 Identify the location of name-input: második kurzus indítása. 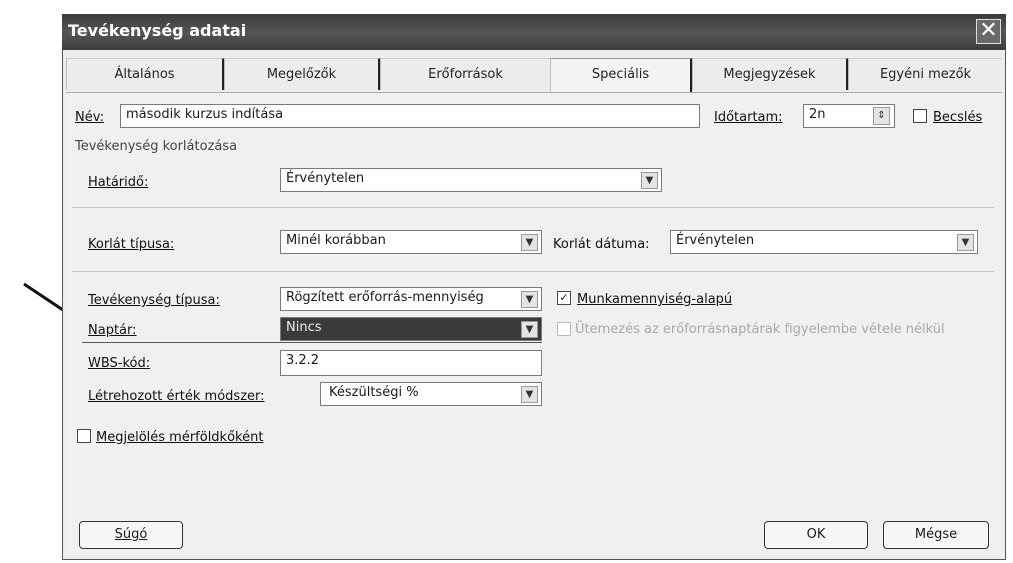
(410, 116).